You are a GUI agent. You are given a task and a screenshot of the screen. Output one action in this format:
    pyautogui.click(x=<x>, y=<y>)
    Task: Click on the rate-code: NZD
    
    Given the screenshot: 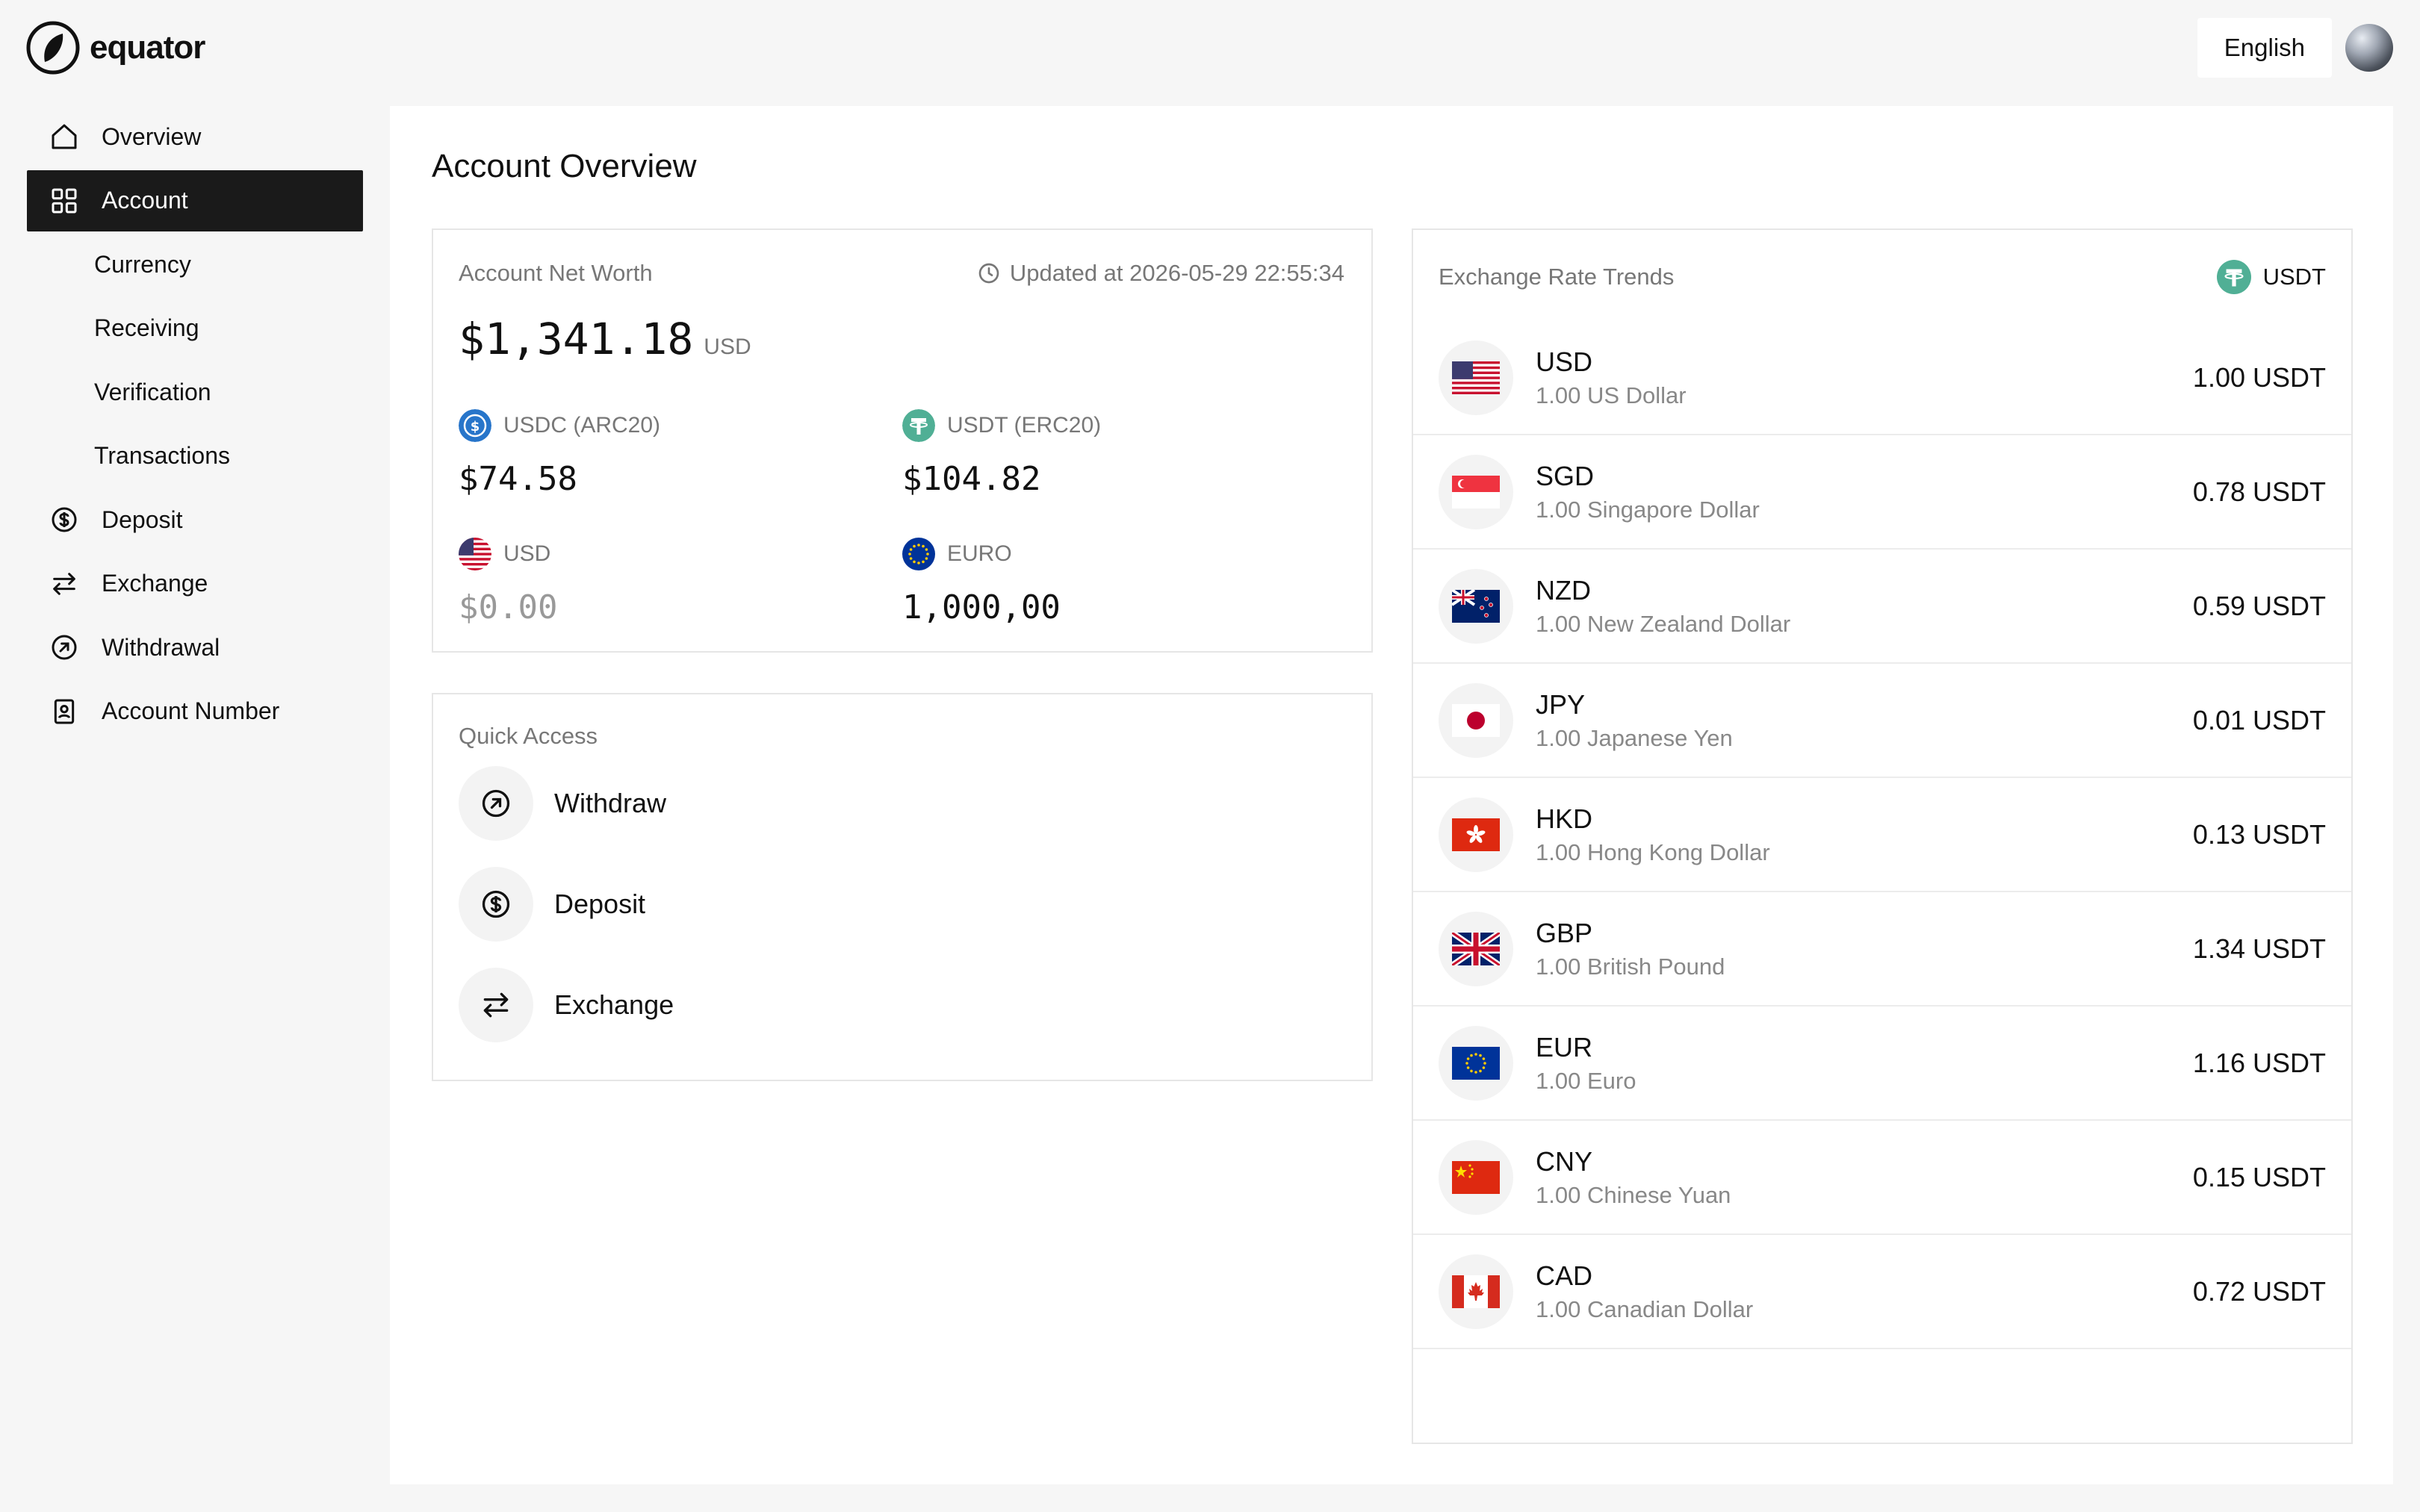 What is the action you would take?
    pyautogui.click(x=1563, y=590)
    